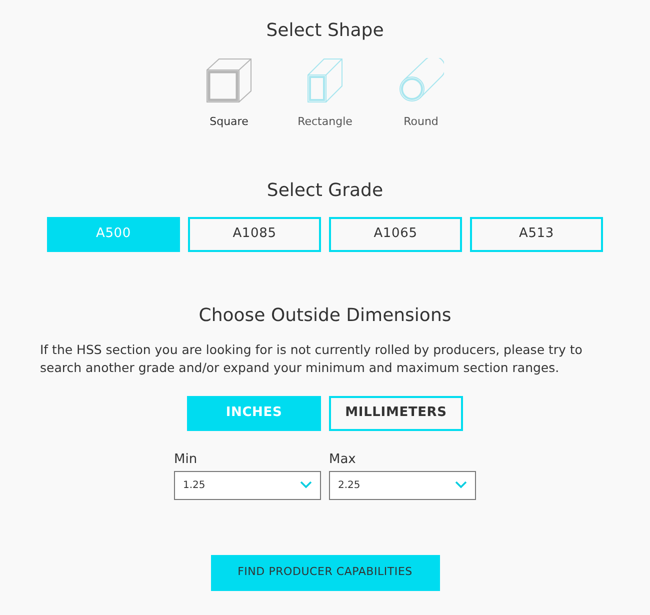 The height and width of the screenshot is (615, 650). What do you see at coordinates (396, 413) in the screenshot?
I see `unit-tab: MILLIMETERS` at bounding box center [396, 413].